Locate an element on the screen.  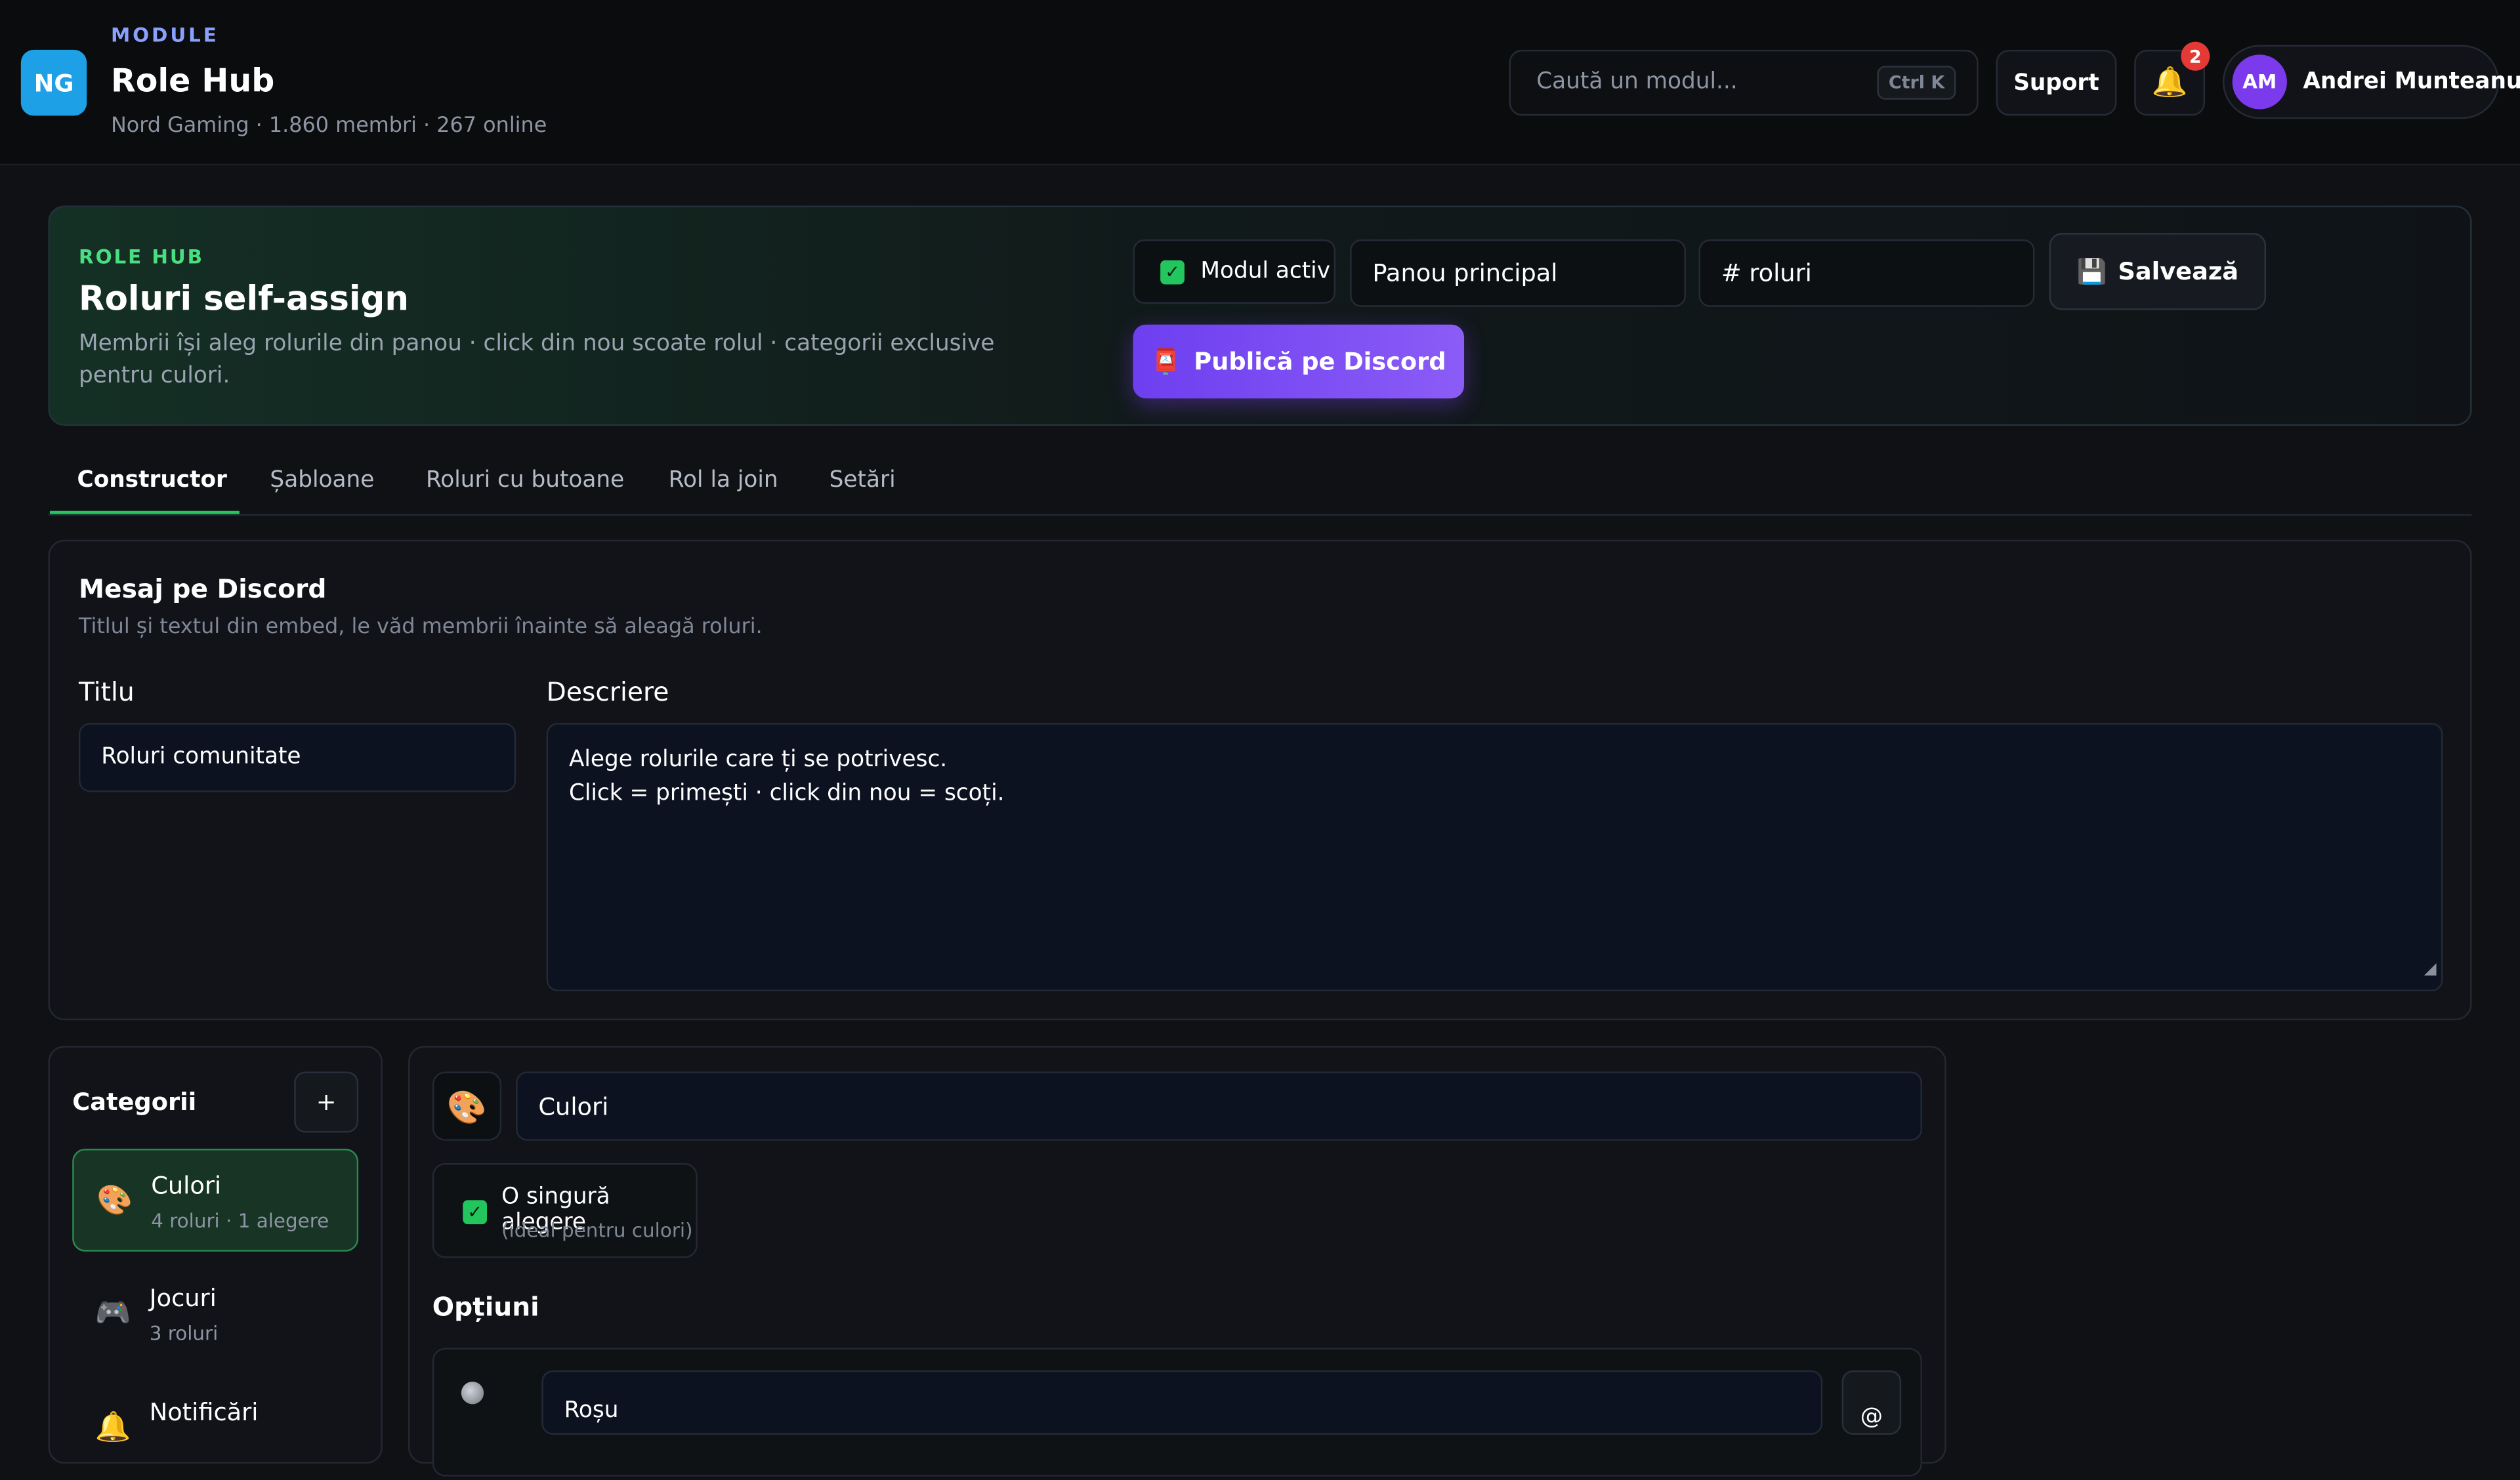
publish-discord-button: 📮 Publică pe Discord is located at coordinates (1299, 361).